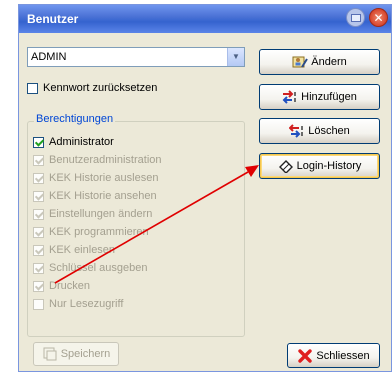 The image size is (392, 372). What do you see at coordinates (49, 57) in the screenshot?
I see `user-select-value: ADMIN` at bounding box center [49, 57].